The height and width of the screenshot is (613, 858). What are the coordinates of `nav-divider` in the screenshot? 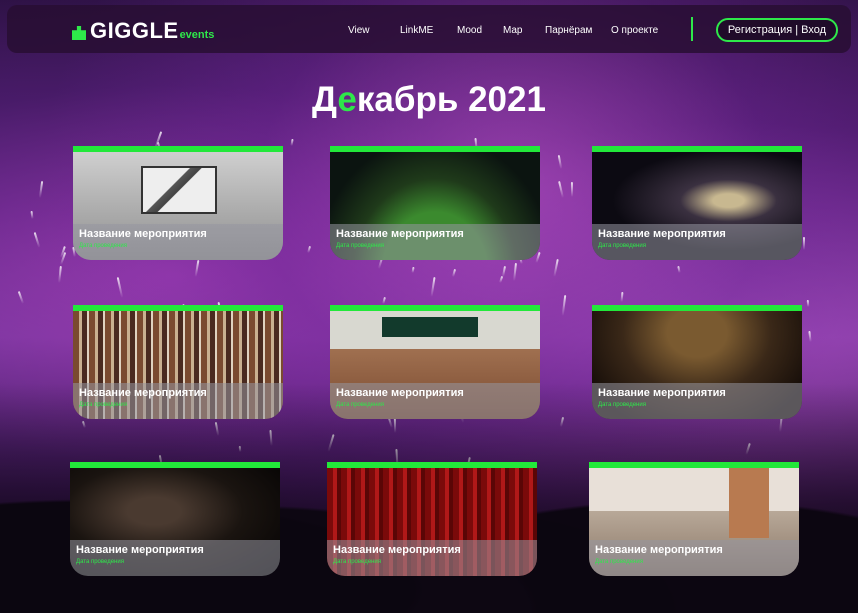 It's located at (692, 29).